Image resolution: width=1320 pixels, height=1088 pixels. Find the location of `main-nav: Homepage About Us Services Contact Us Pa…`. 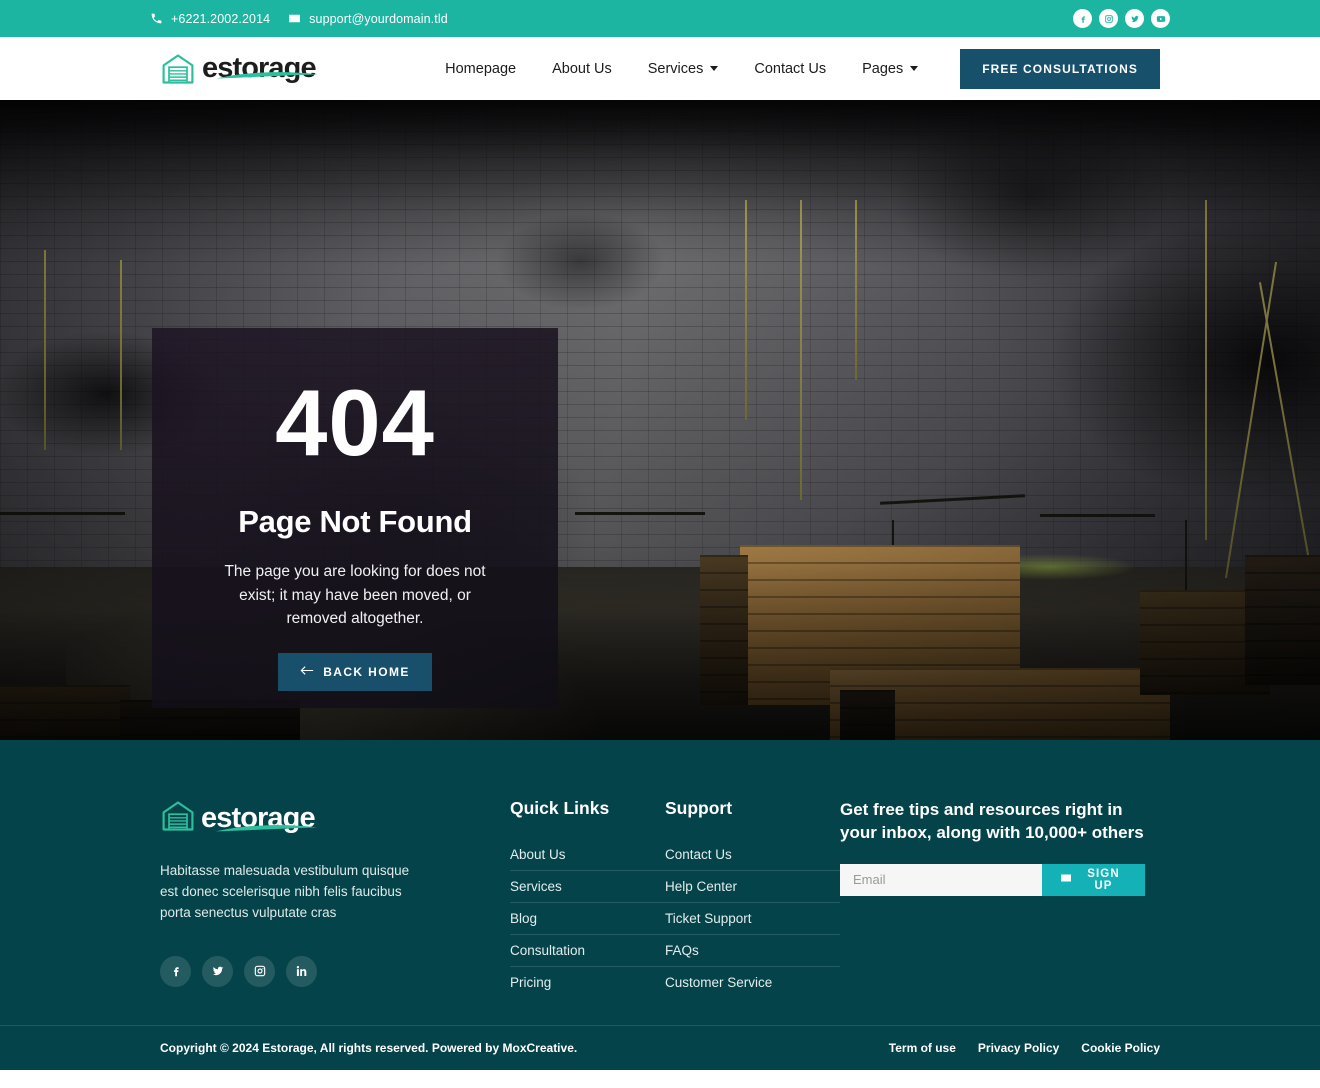

main-nav: Homepage About Us Services Contact Us Pa… is located at coordinates (793, 68).